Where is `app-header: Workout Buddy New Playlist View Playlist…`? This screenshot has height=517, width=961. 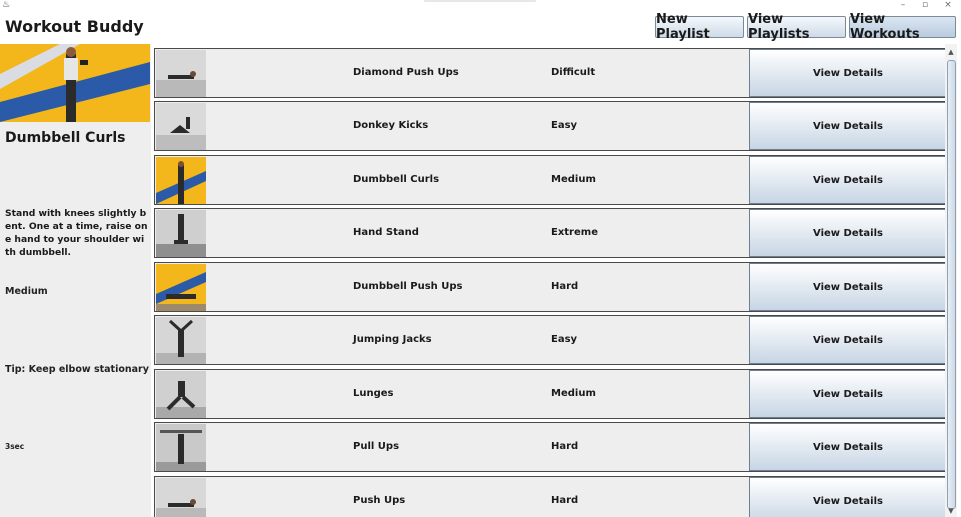 app-header: Workout Buddy New Playlist View Playlist… is located at coordinates (480, 28).